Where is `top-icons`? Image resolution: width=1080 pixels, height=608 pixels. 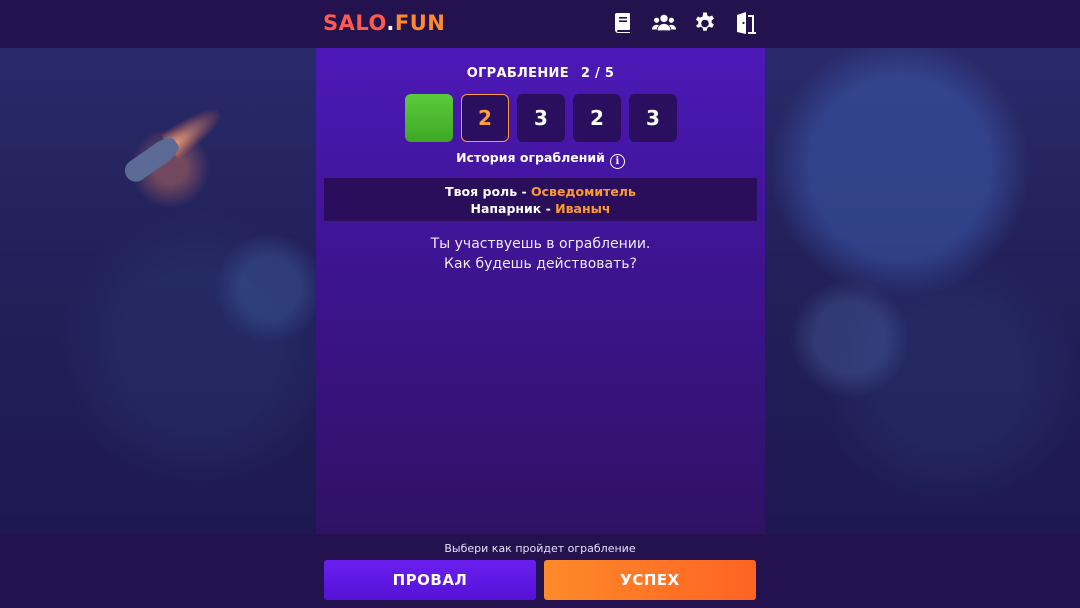 top-icons is located at coordinates (684, 23).